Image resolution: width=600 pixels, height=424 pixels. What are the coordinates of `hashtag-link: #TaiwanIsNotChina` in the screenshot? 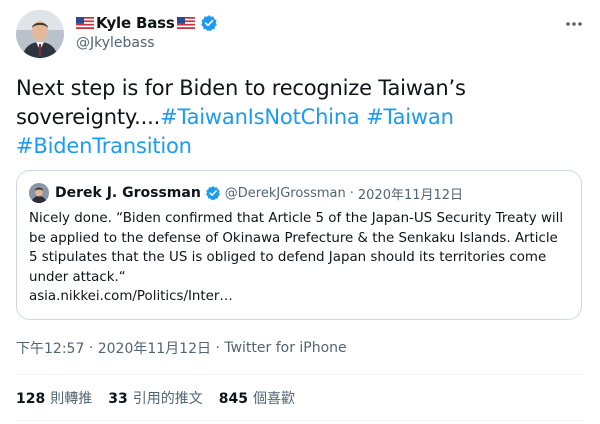 It's located at (260, 117).